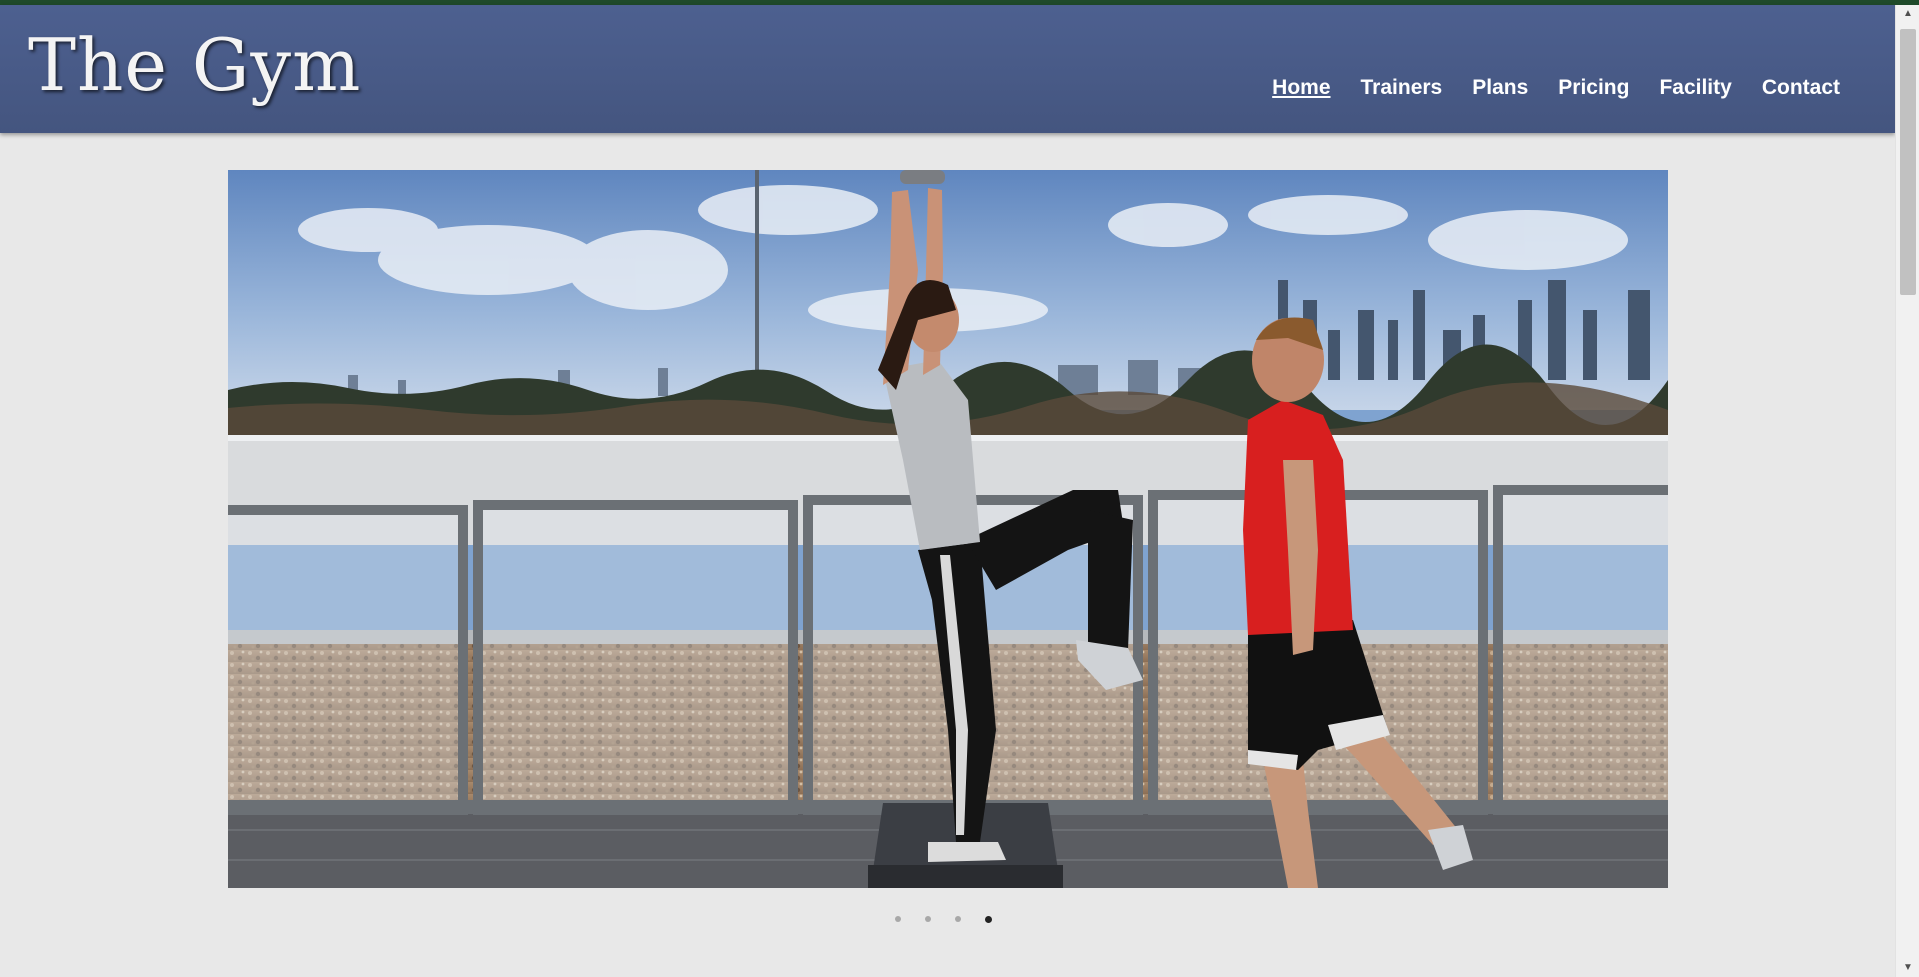 The width and height of the screenshot is (1919, 977). I want to click on slider-pagination, so click(955, 919).